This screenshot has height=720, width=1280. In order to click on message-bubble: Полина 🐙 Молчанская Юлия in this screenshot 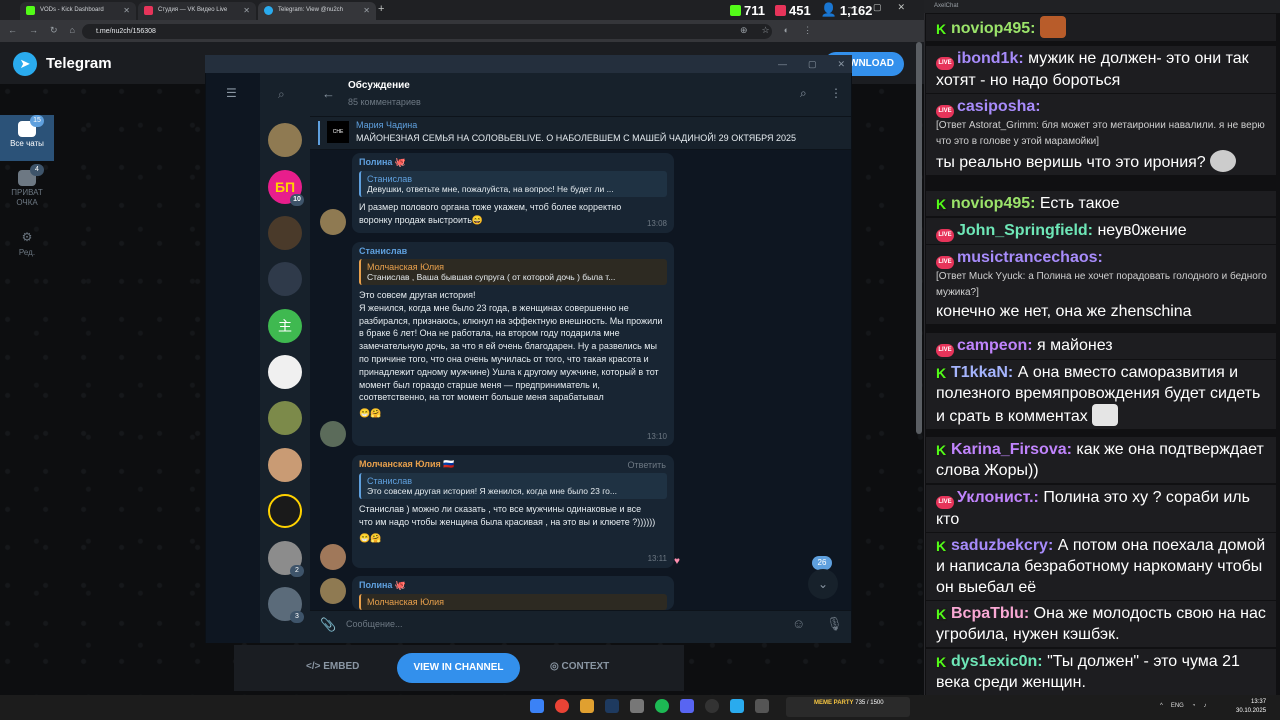, I will do `click(513, 593)`.